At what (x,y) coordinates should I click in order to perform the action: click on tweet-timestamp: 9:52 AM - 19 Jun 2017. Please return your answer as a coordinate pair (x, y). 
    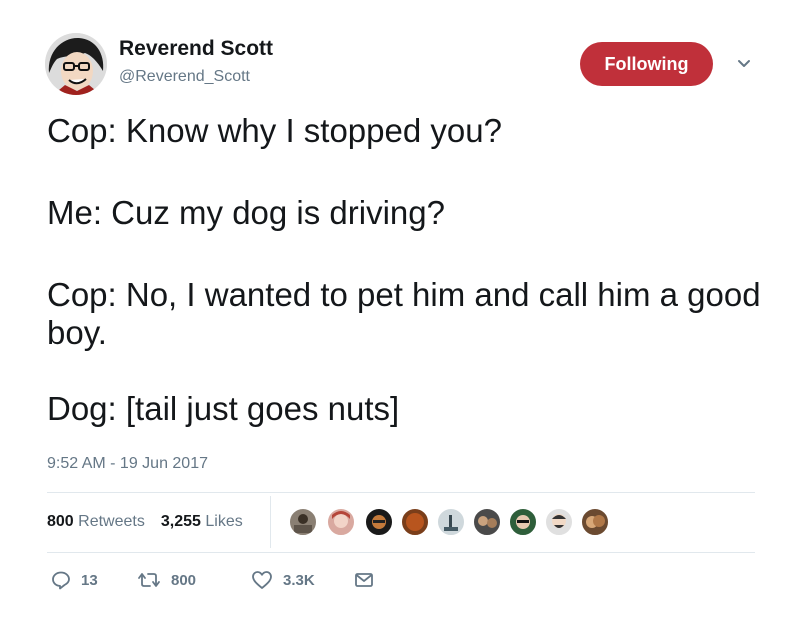
    Looking at the image, I should click on (127, 464).